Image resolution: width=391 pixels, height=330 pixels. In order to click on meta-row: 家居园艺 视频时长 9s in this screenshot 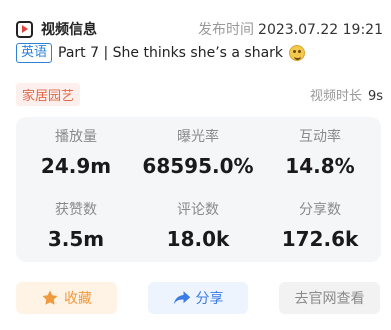, I will do `click(199, 94)`.